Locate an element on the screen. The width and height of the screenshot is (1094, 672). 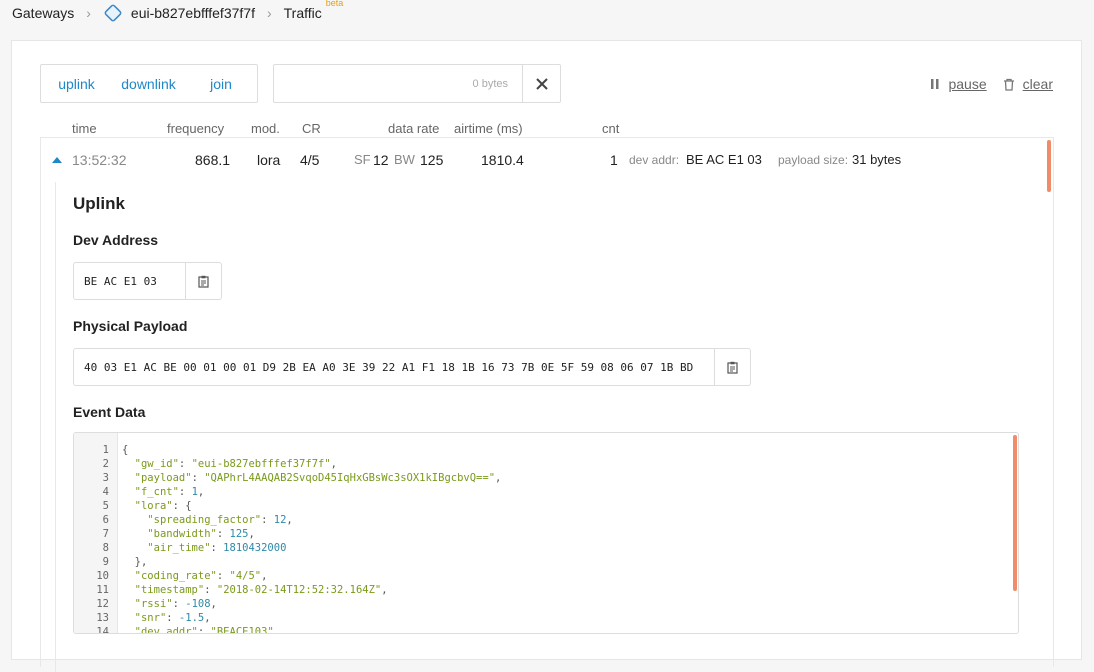
traffic-actions: pause clear is located at coordinates (983, 84).